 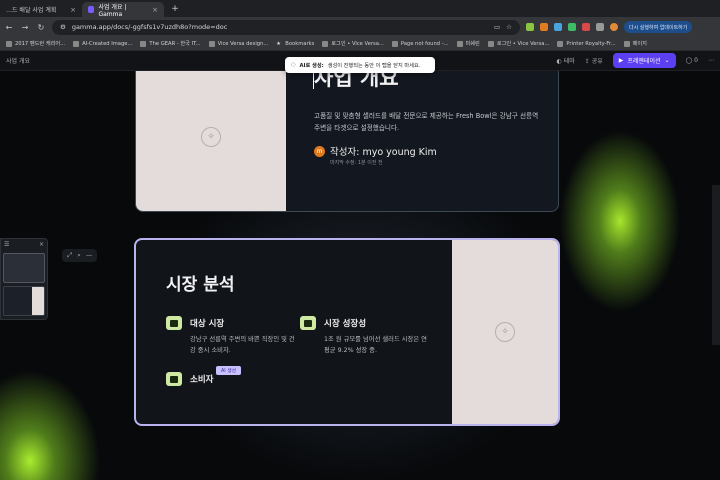 I want to click on bookmark-item: ★ Bookmarks, so click(x=295, y=44).